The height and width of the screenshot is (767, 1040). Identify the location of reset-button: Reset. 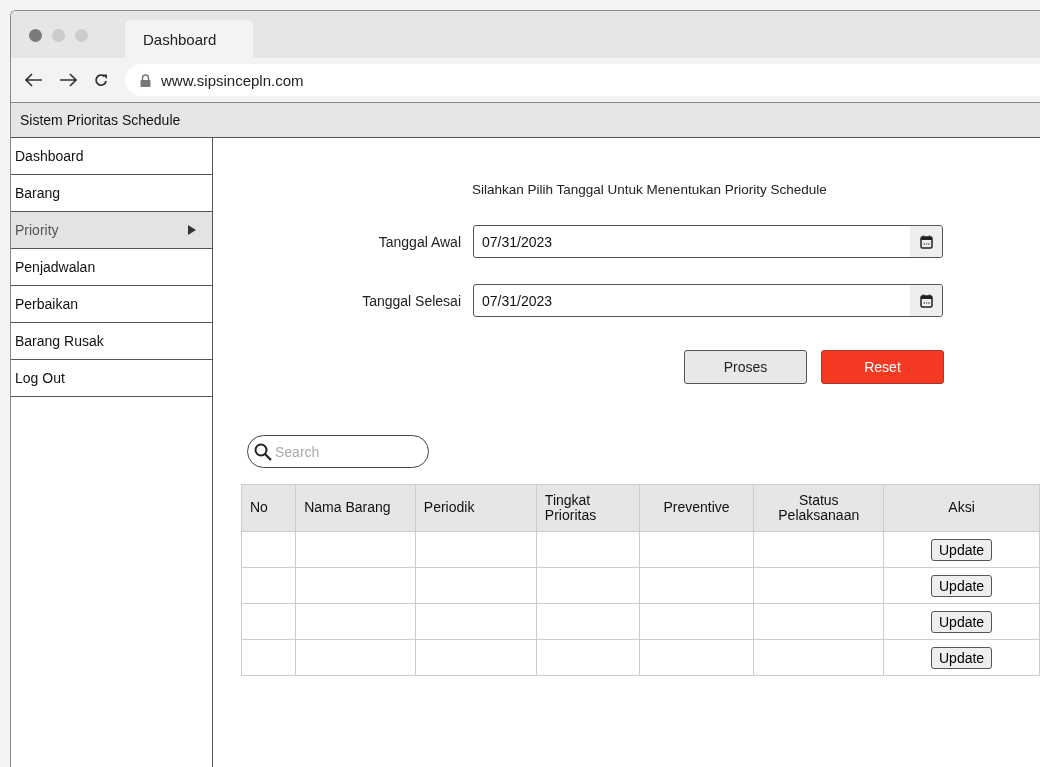
(882, 367).